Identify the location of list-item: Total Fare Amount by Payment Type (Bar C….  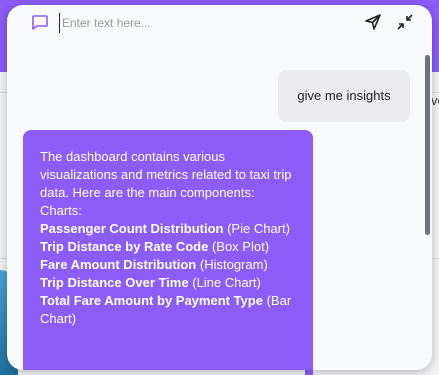
(168, 310).